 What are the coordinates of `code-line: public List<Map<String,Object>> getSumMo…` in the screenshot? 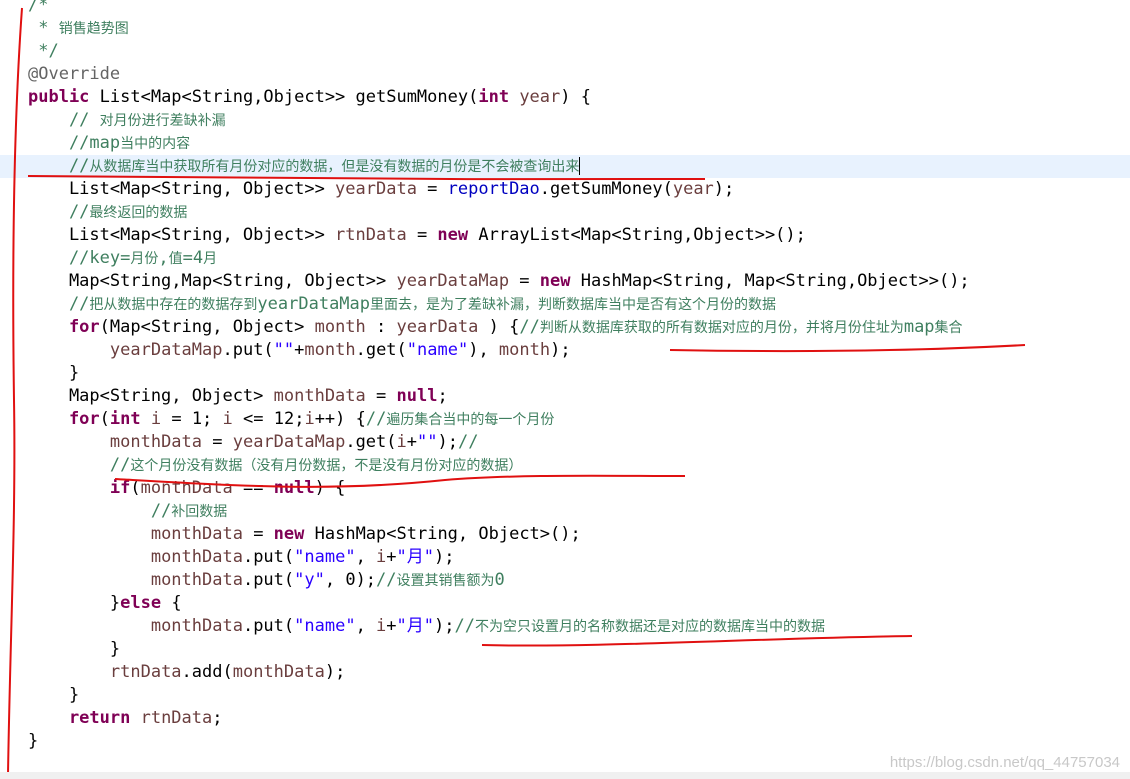 It's located at (565, 97).